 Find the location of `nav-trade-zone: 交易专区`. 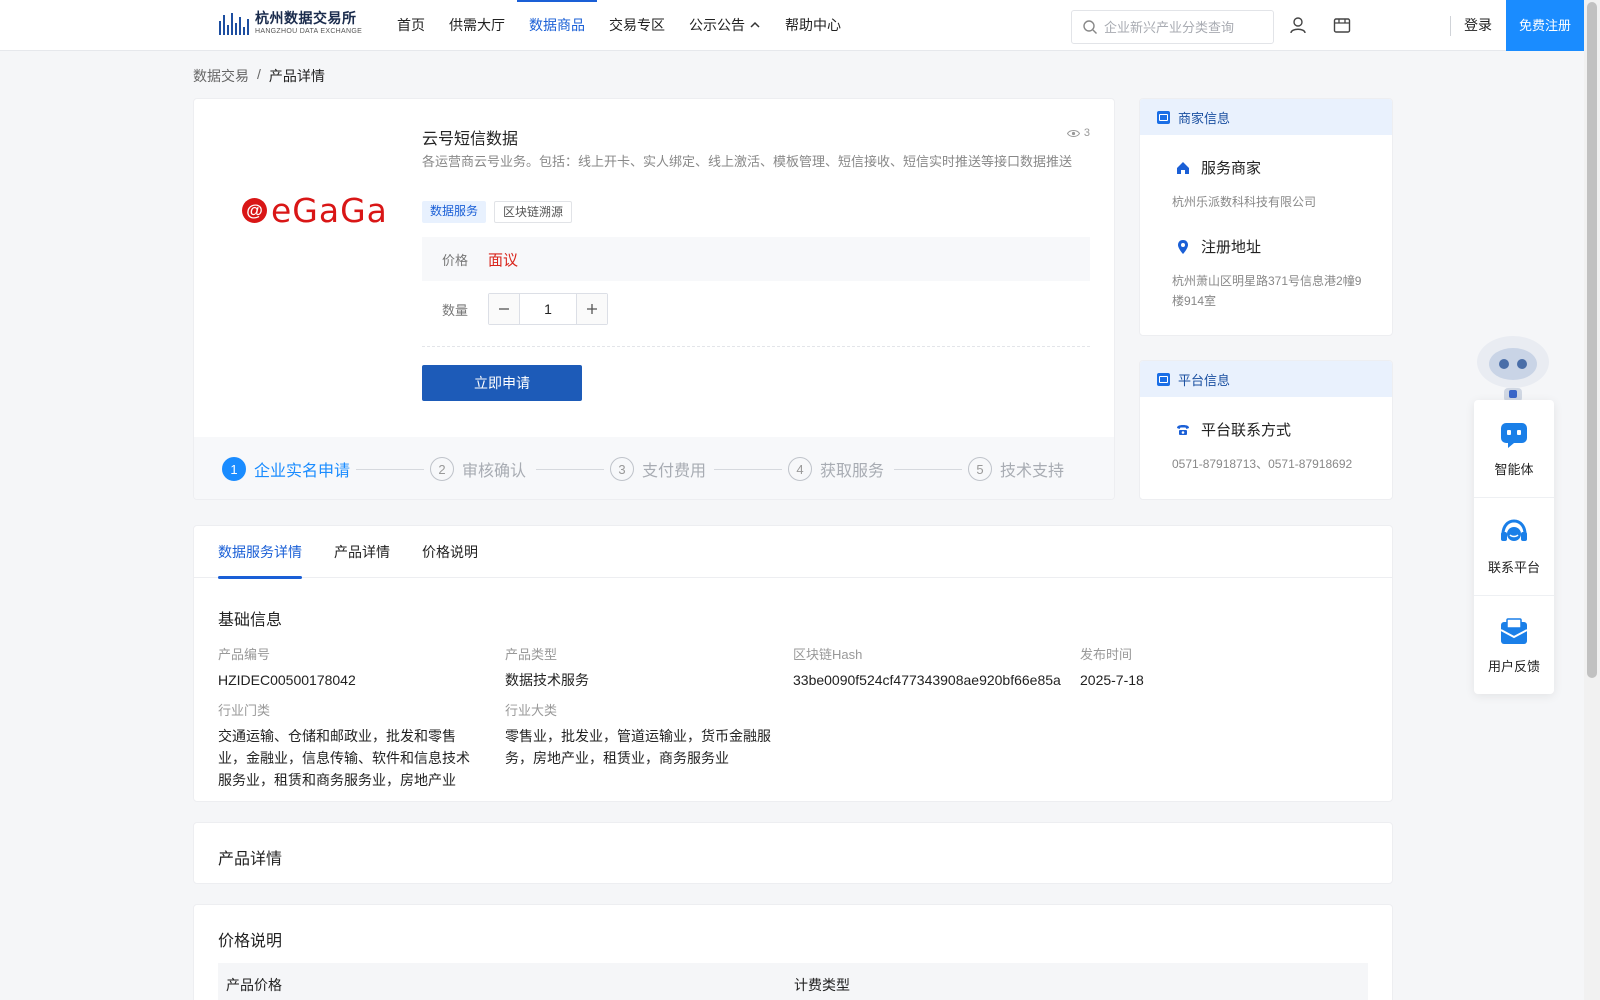

nav-trade-zone: 交易专区 is located at coordinates (637, 25).